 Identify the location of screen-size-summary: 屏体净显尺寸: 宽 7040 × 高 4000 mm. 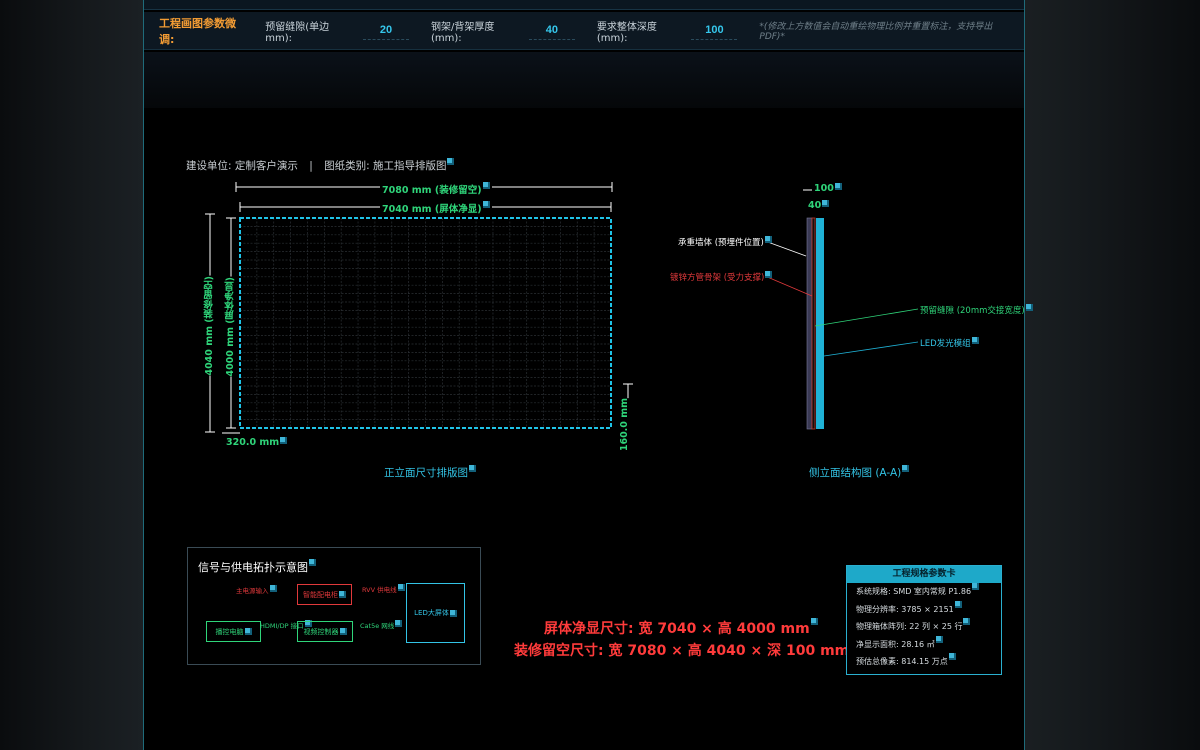
(681, 628).